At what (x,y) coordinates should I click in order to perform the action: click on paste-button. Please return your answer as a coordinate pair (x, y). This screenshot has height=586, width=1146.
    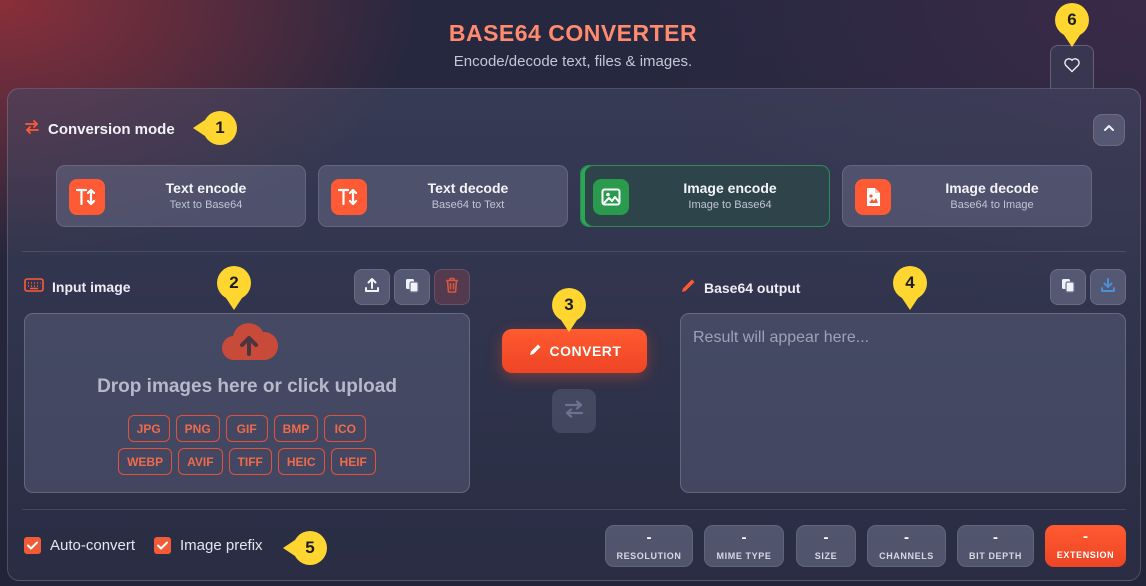
    Looking at the image, I should click on (412, 287).